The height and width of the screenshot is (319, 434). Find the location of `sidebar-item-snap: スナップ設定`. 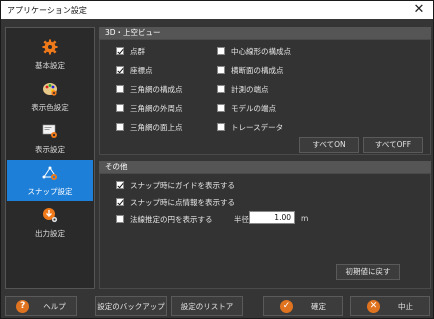

sidebar-item-snap: スナップ設定 is located at coordinates (50, 180).